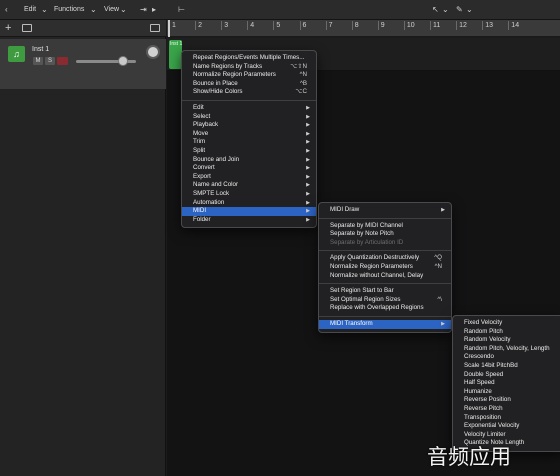  I want to click on menu-item-apply-quantization-destructively: Apply Quantization Destructively ^Q, so click(385, 258).